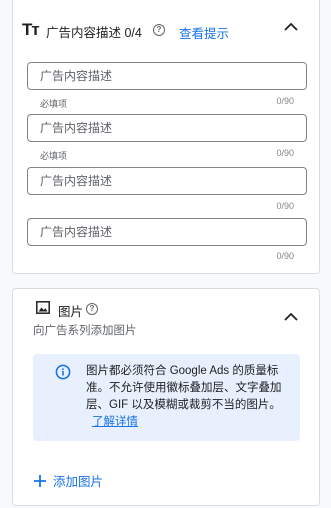 This screenshot has width=331, height=508. Describe the element at coordinates (285, 256) in the screenshot. I see `char-count-4: 0/90` at that location.